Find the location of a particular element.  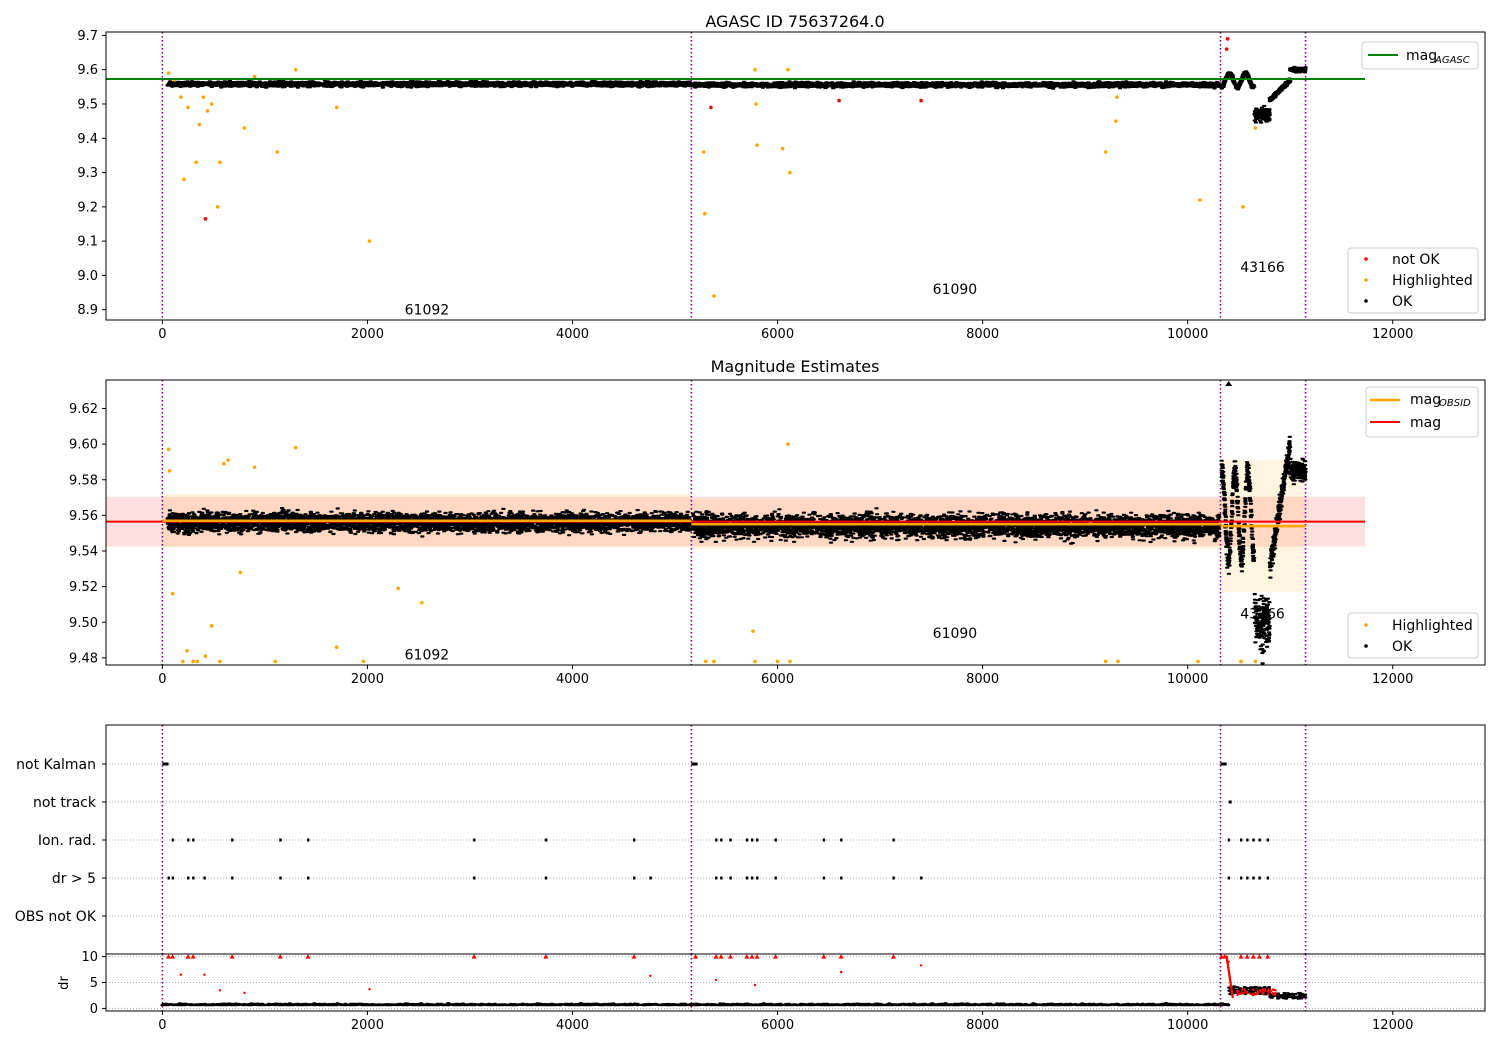

dr-points is located at coordinates (734, 996).